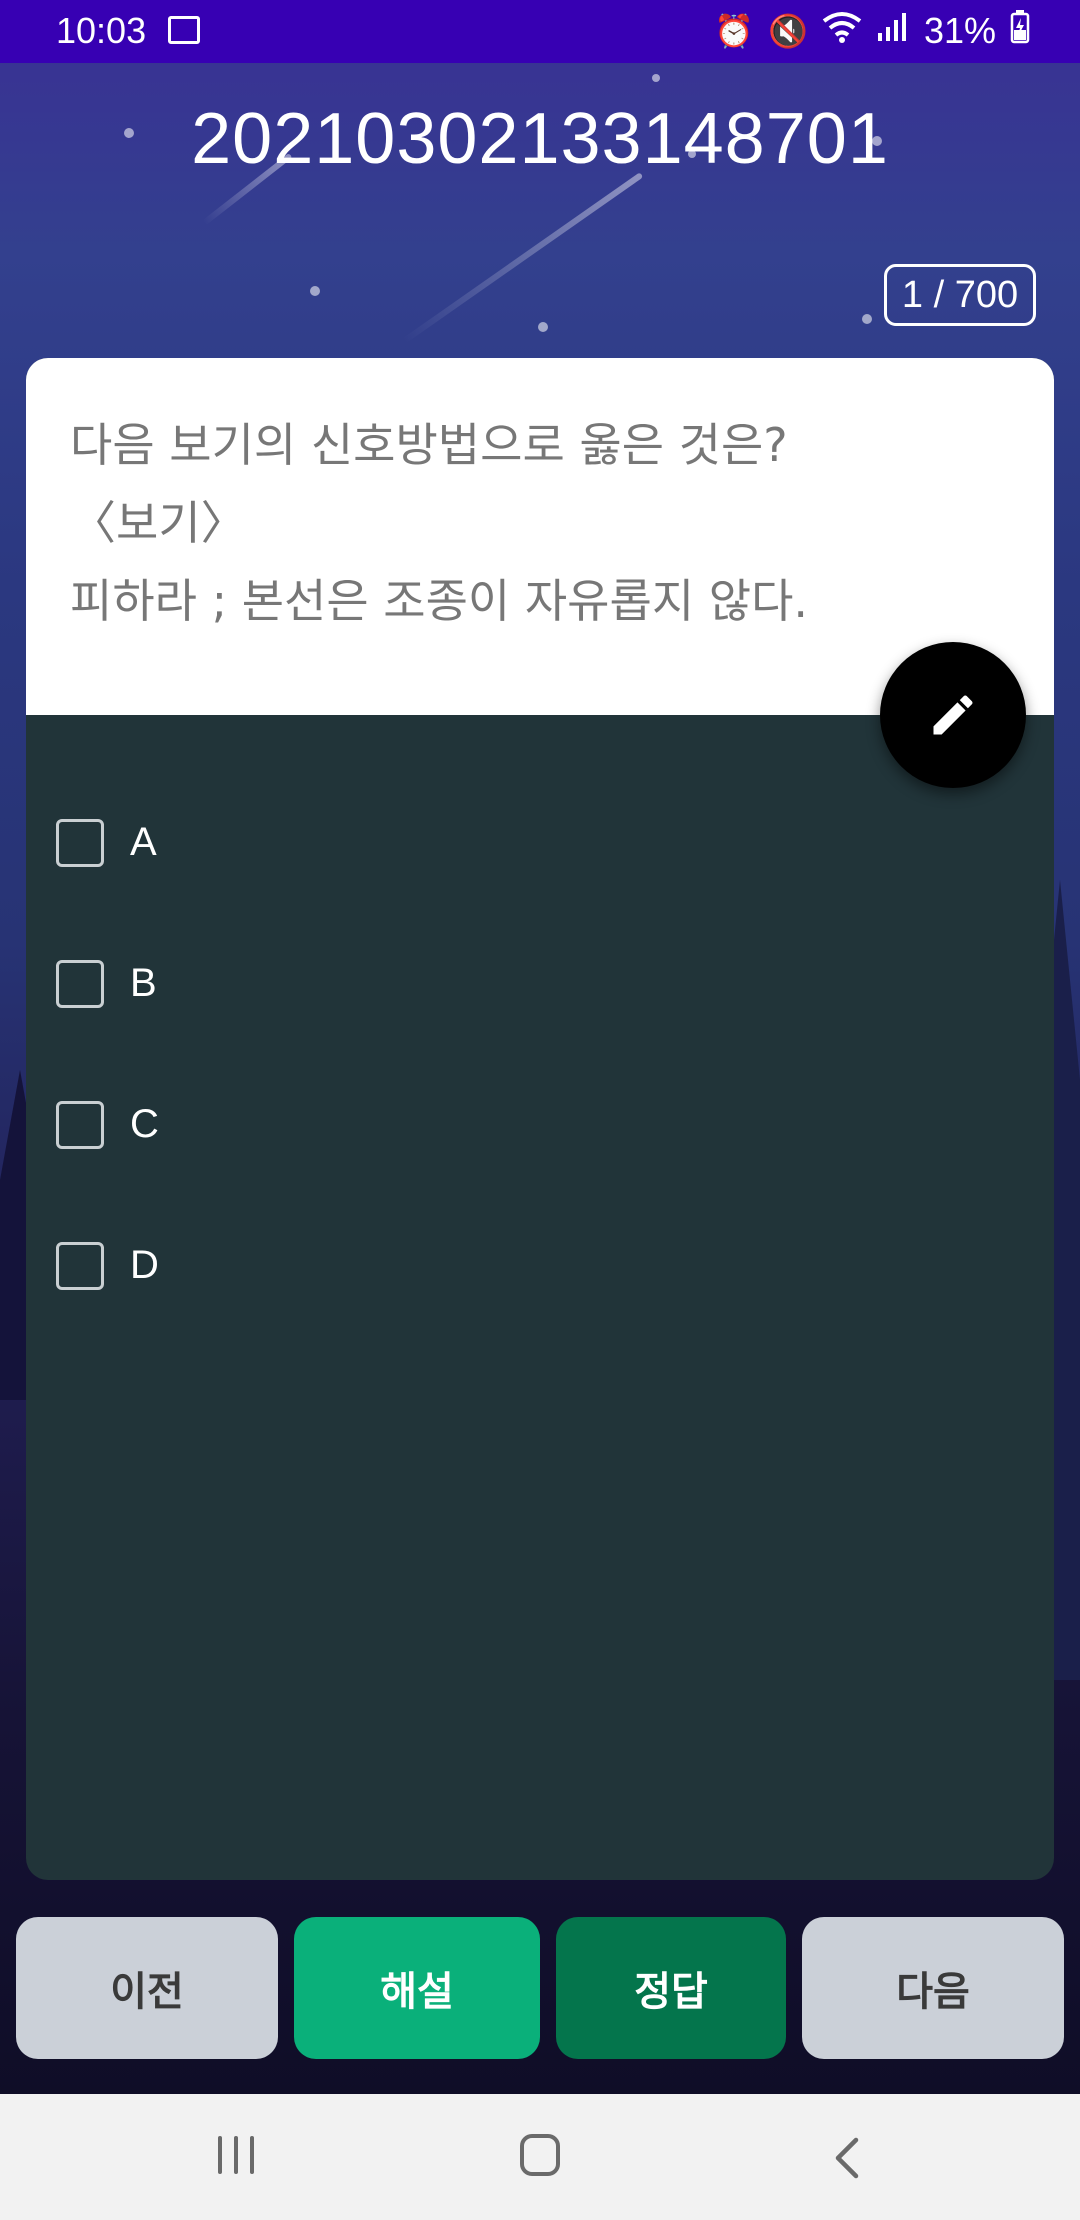 The height and width of the screenshot is (2220, 1080). I want to click on recent-apps-icon, so click(238, 2156).